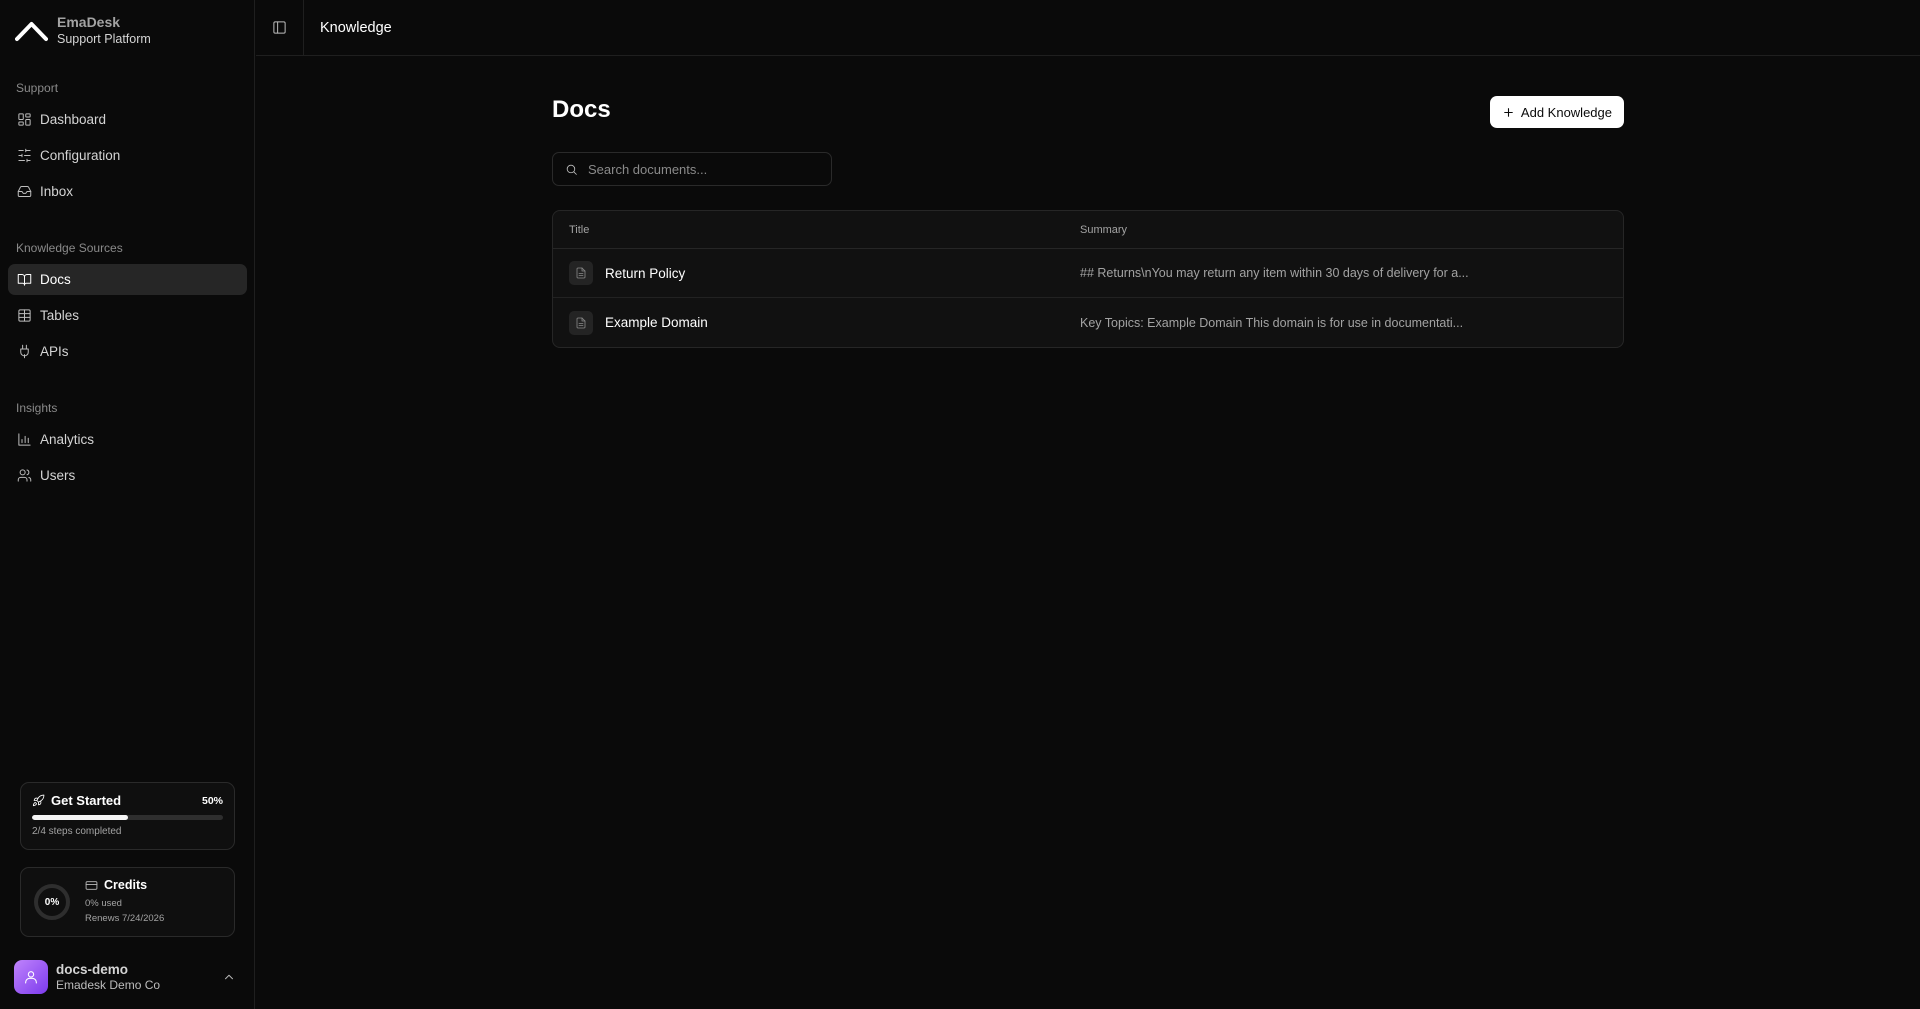 The width and height of the screenshot is (1920, 1009). What do you see at coordinates (31, 31) in the screenshot?
I see `logo-icon` at bounding box center [31, 31].